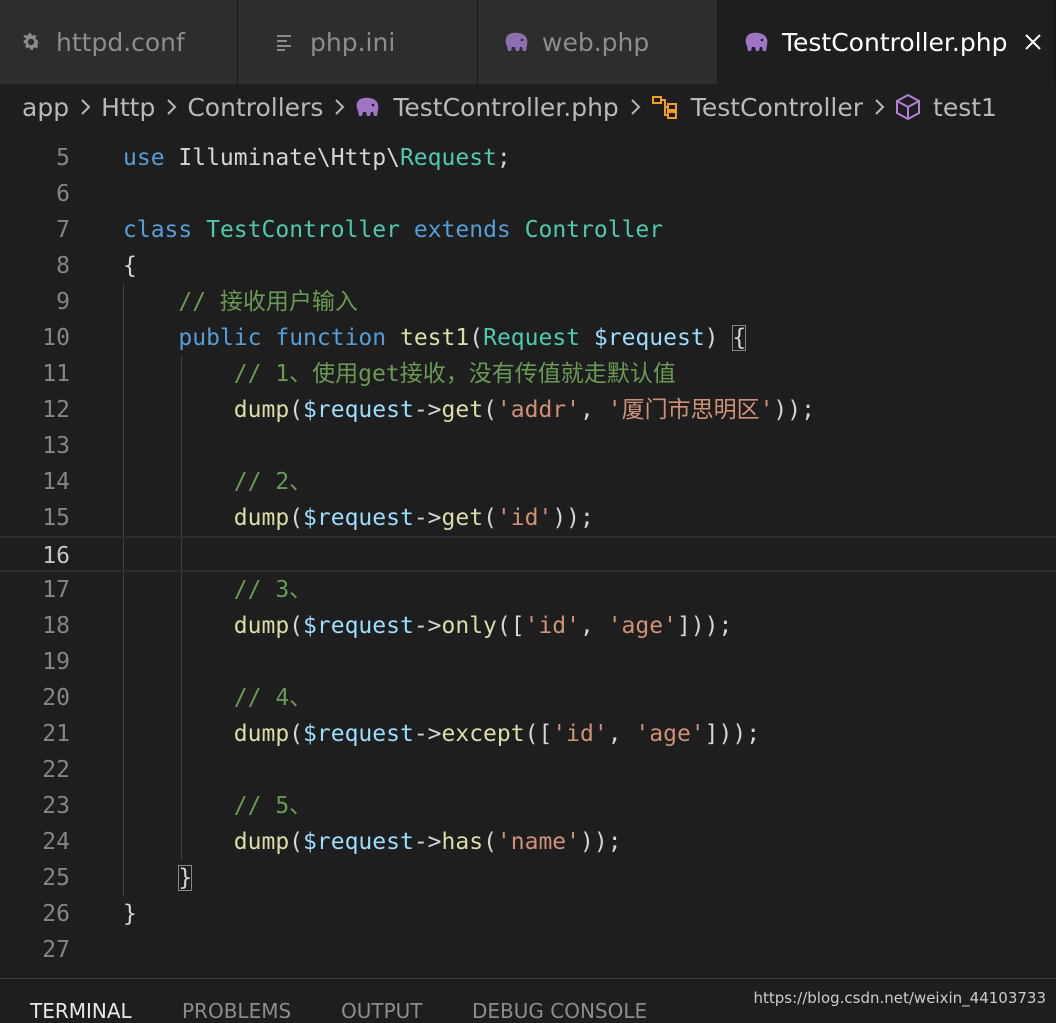 This screenshot has width=1056, height=1023. What do you see at coordinates (217, 698) in the screenshot?
I see `code-text: // 4、` at bounding box center [217, 698].